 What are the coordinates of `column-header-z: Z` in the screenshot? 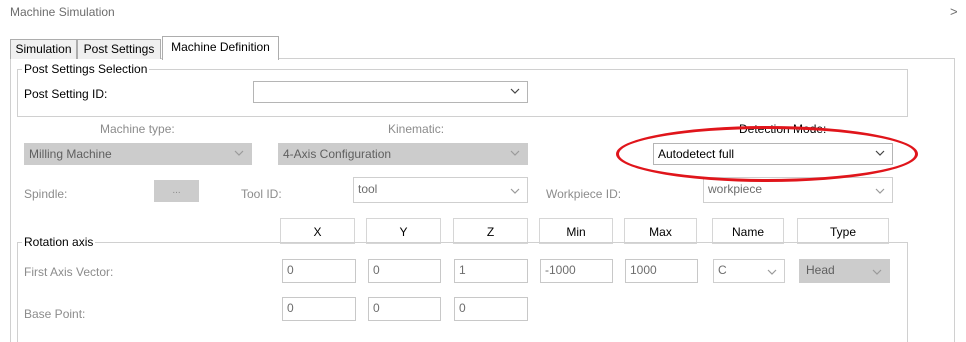 It's located at (490, 231).